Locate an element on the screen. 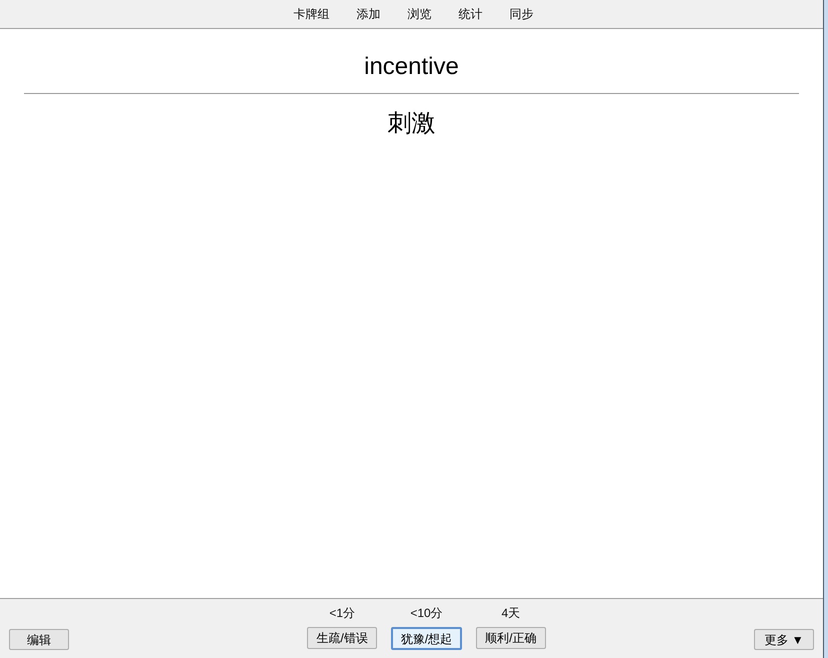 Image resolution: width=828 pixels, height=658 pixels. answer-button: 生疏/错误 is located at coordinates (342, 638).